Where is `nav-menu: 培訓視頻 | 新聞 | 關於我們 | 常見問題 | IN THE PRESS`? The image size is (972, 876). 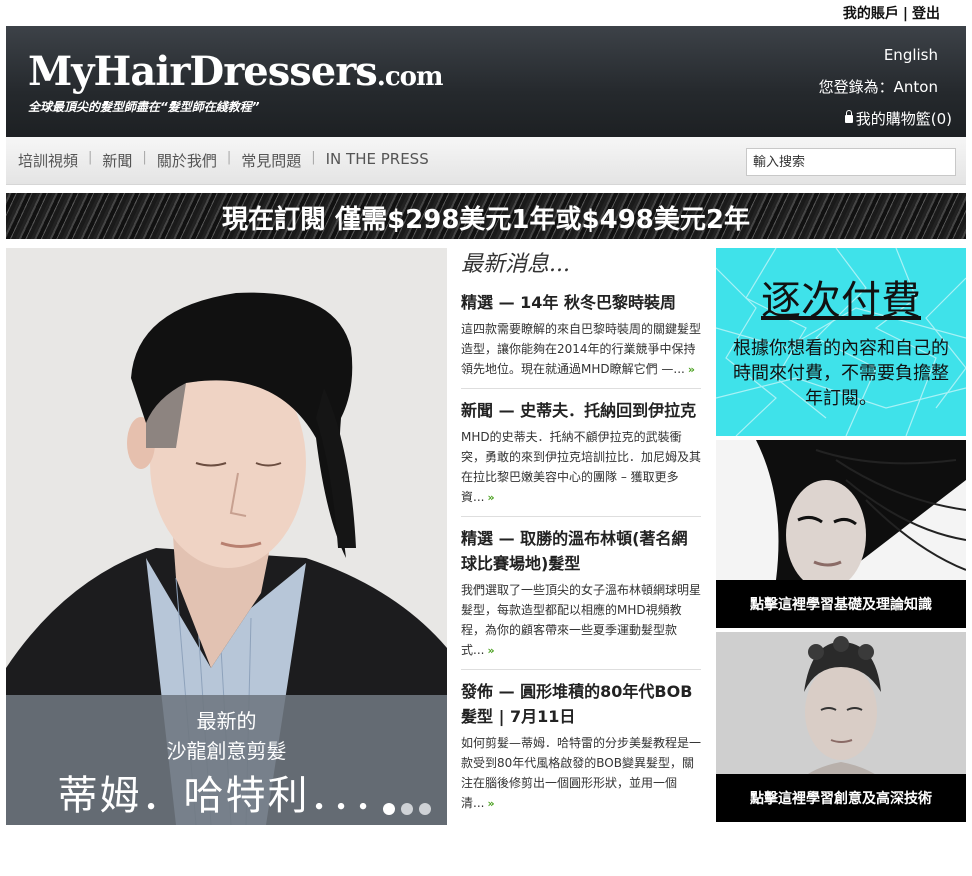 nav-menu: 培訓視頻 | 新聞 | 關於我們 | 常見問題 | IN THE PRESS is located at coordinates (223, 160).